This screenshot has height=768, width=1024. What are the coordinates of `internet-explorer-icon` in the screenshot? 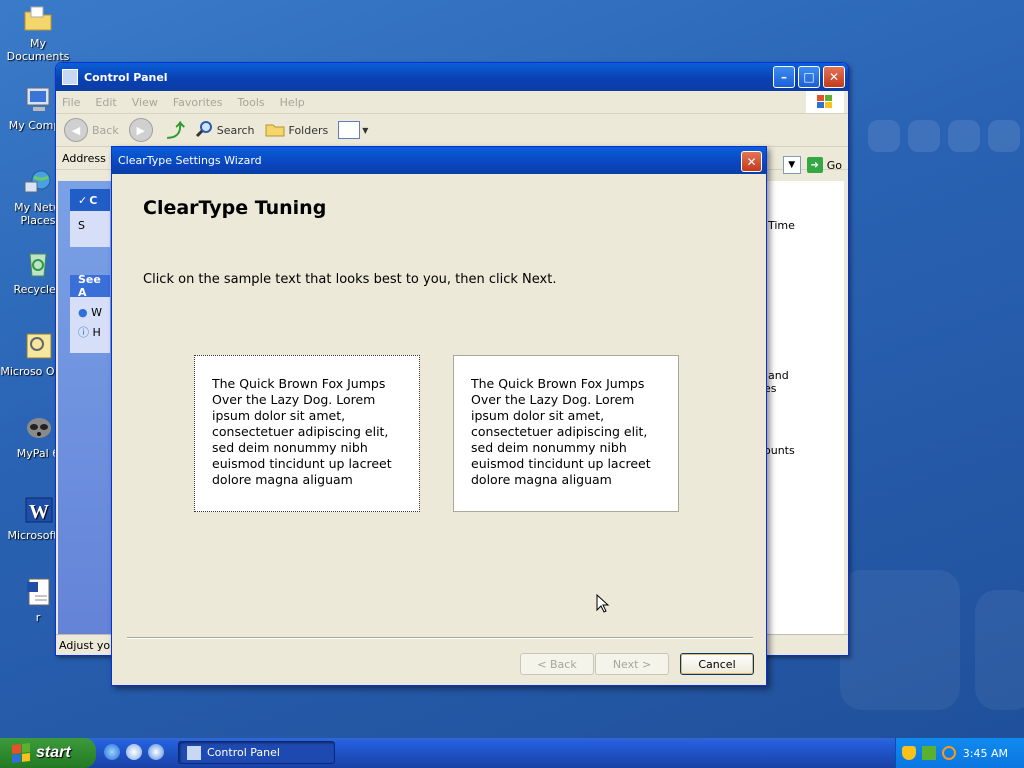 It's located at (112, 752).